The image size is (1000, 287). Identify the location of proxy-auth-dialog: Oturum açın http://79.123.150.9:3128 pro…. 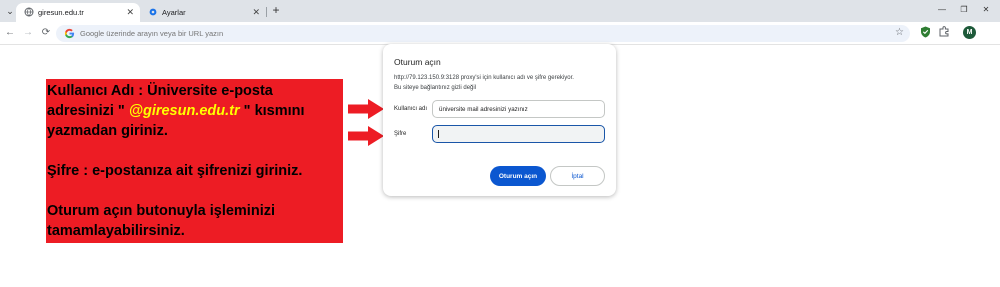
(499, 120).